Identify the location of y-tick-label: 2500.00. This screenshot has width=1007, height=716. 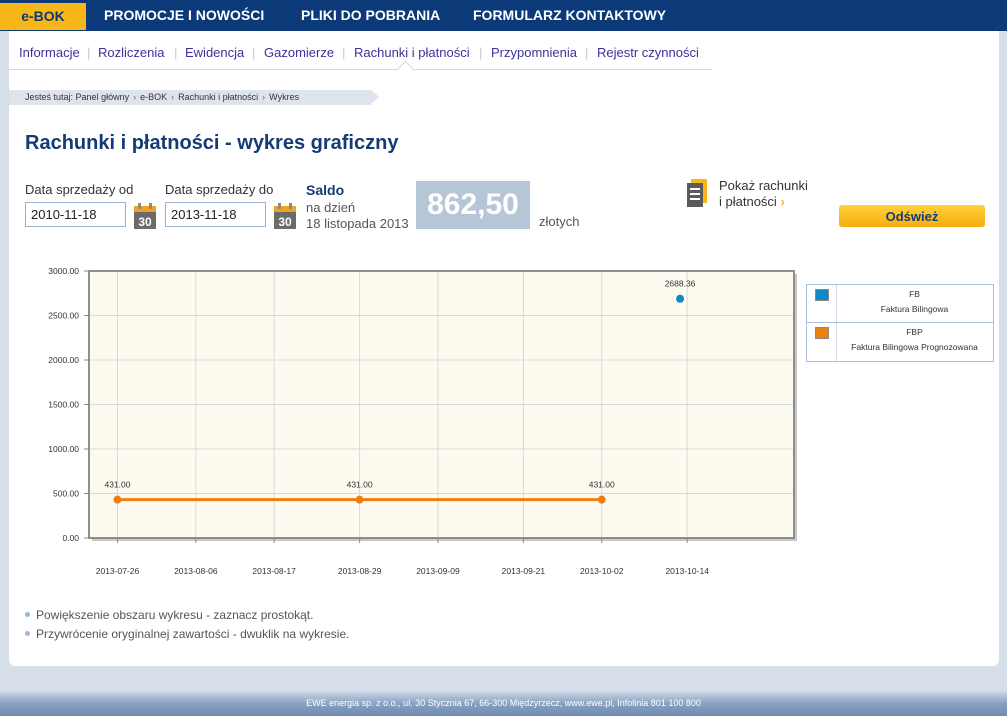
(63, 316).